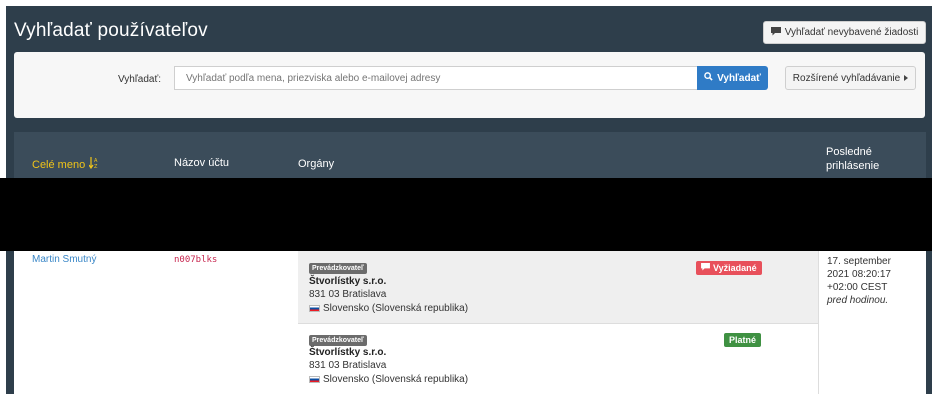 The height and width of the screenshot is (394, 932). I want to click on column-header-account: Názov účtu, so click(201, 163).